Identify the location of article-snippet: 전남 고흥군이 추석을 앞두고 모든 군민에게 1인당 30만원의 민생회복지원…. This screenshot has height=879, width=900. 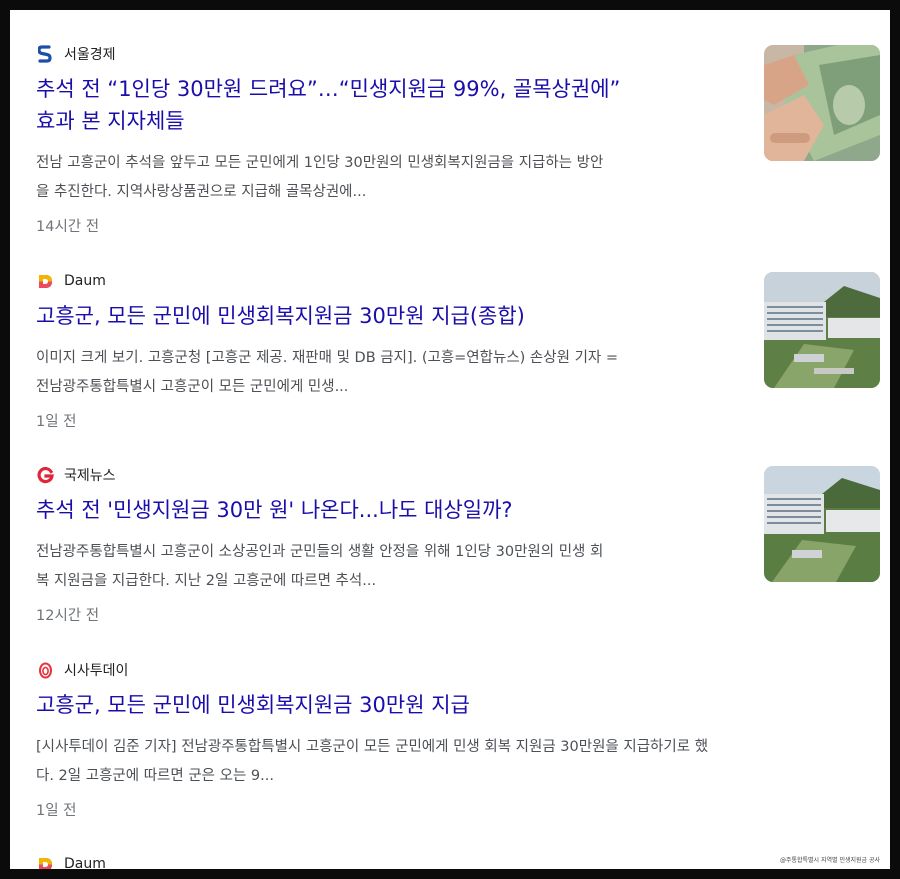
(446, 178).